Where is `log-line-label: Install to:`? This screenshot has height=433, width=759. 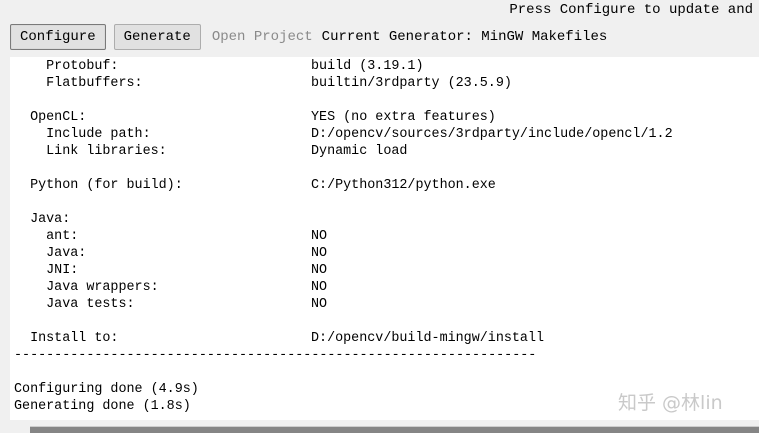
log-line-label: Install to: is located at coordinates (66, 338).